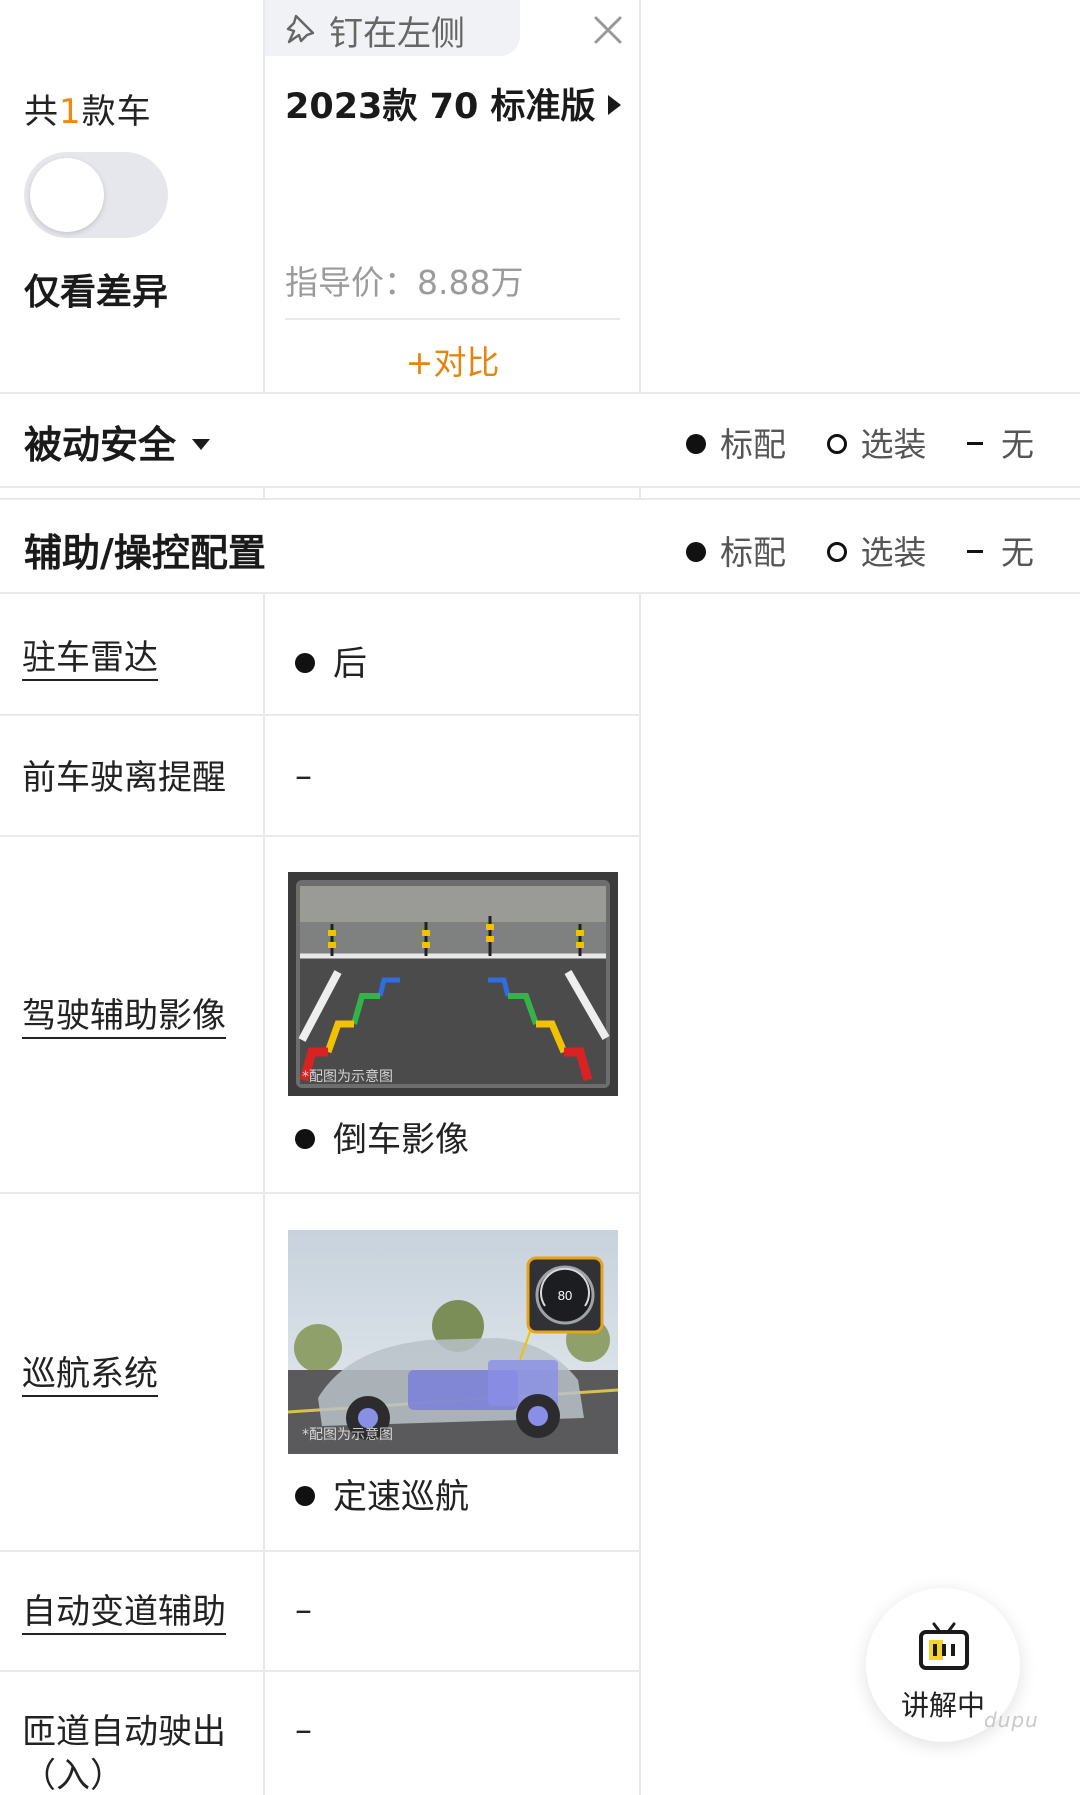 The width and height of the screenshot is (1080, 1795). I want to click on reverse-camera-image: *配图为示意图, so click(453, 984).